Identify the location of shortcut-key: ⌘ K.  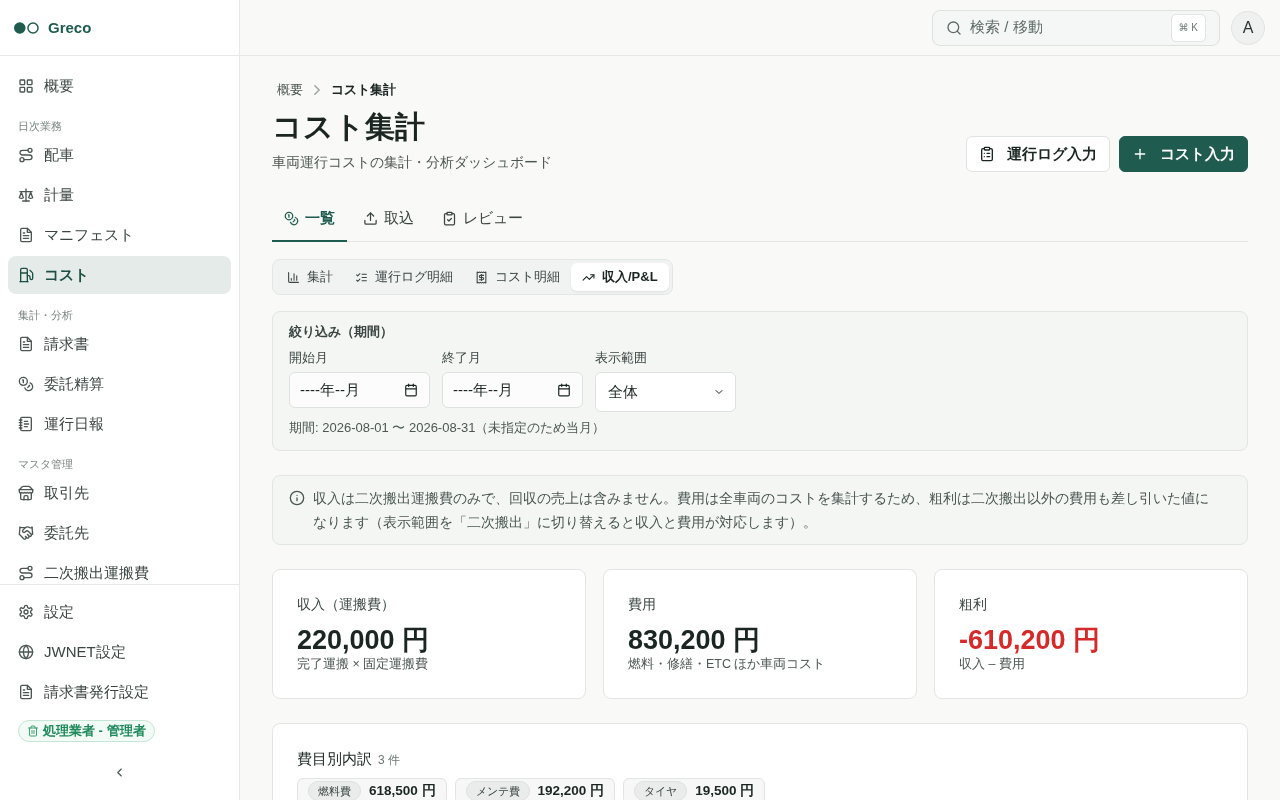
(1188, 27).